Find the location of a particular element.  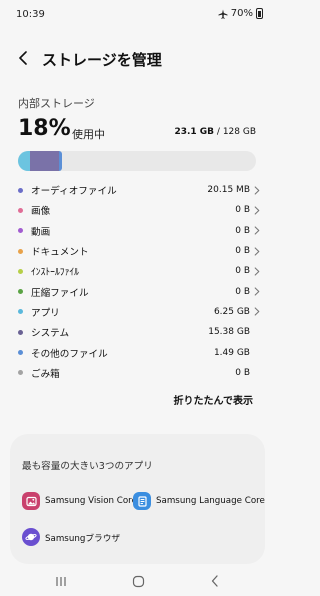

usage-amount: 23.1 GB / 128 GB is located at coordinates (215, 132).